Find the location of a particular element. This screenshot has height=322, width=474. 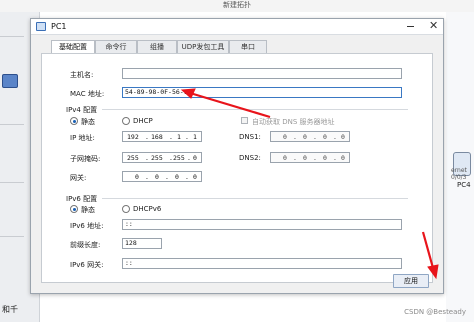

tab-basic-config: 基础配置 is located at coordinates (73, 47).